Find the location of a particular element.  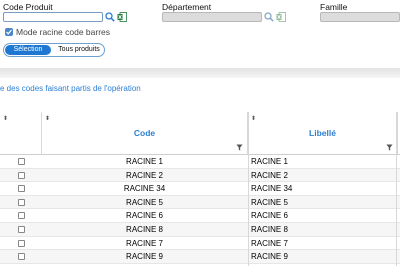

selection-toggle: Sélection Tous produits is located at coordinates (54, 50).